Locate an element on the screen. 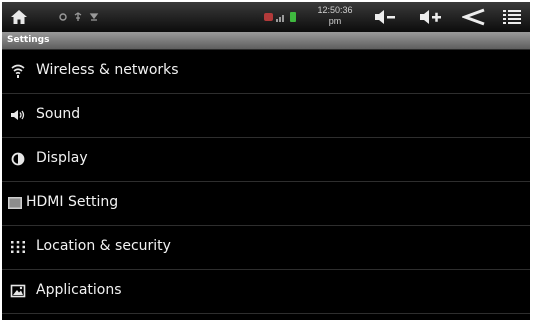 The height and width of the screenshot is (323, 533). status-bar: 12:50:36 pm is located at coordinates (266, 17).